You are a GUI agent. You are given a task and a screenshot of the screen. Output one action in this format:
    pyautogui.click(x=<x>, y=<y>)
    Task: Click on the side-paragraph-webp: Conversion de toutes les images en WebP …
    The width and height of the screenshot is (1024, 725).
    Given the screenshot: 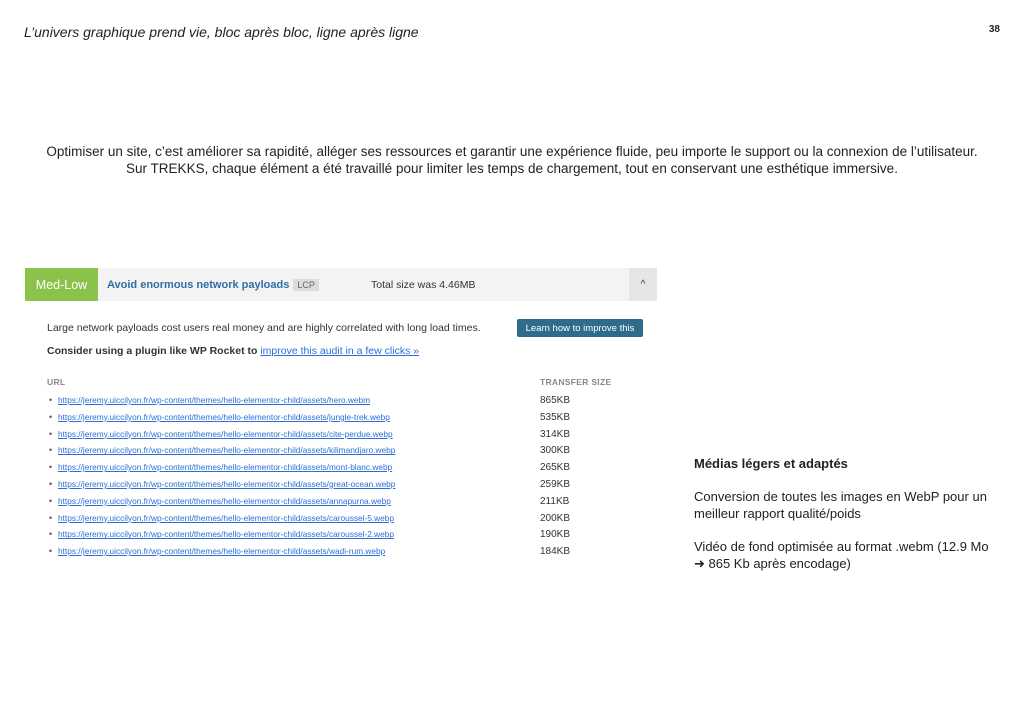 What is the action you would take?
    pyautogui.click(x=840, y=505)
    